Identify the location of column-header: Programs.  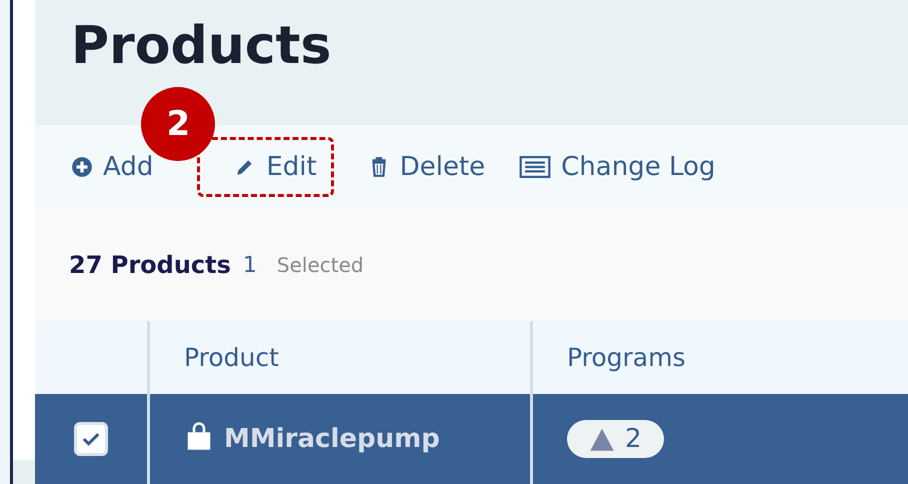
(719, 357).